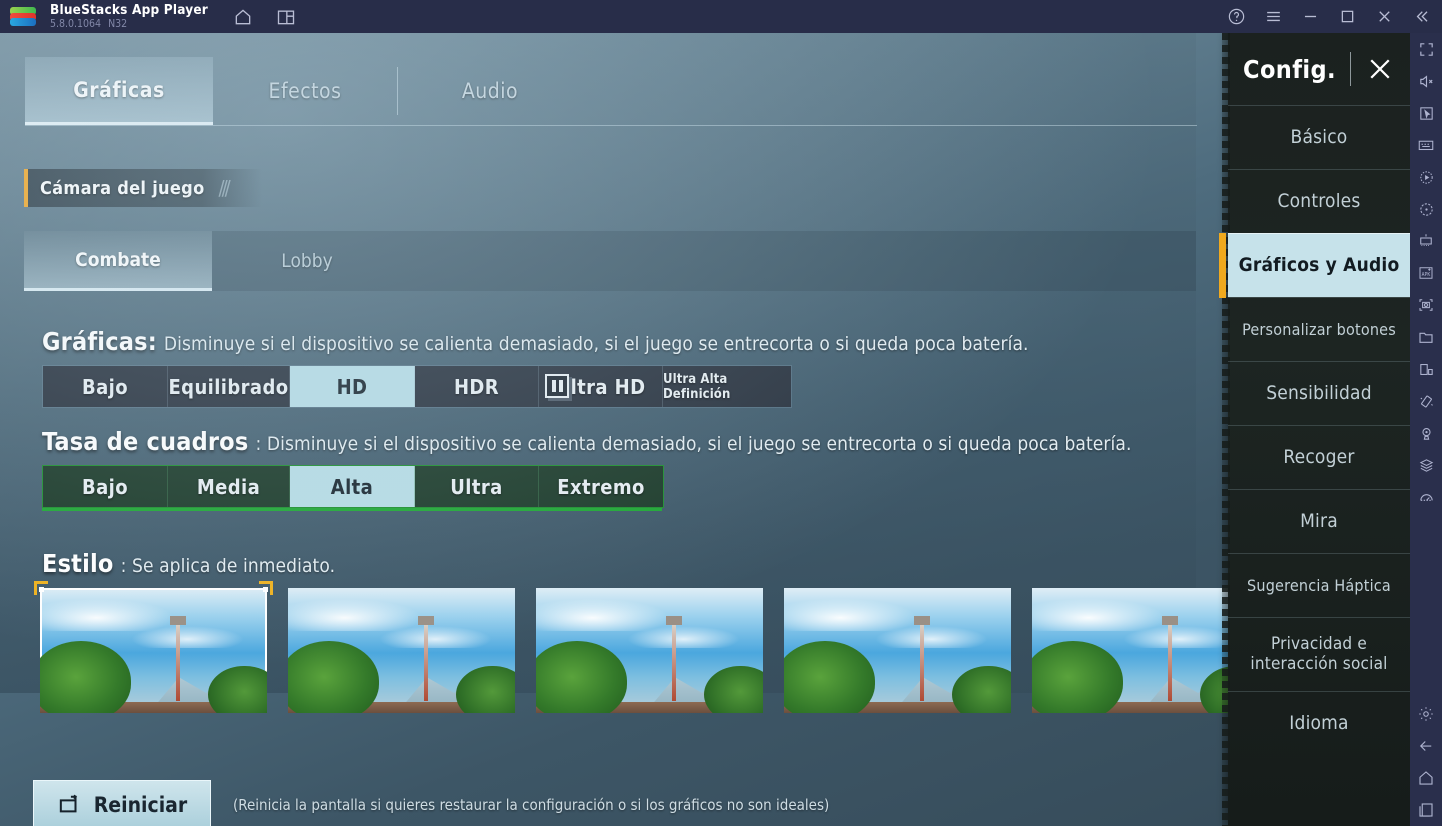 Image resolution: width=1442 pixels, height=826 pixels. I want to click on sidebar-item-sensibilidad: Sensibilidad, so click(1319, 393).